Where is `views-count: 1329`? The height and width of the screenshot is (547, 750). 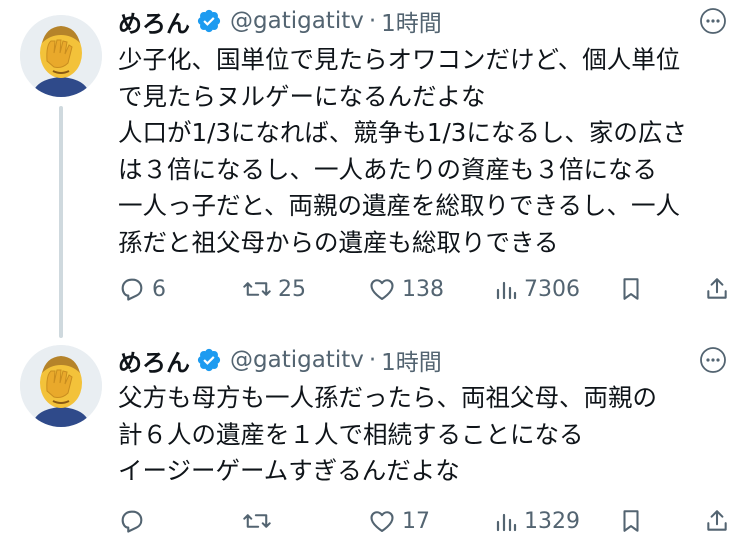 views-count: 1329 is located at coordinates (552, 521).